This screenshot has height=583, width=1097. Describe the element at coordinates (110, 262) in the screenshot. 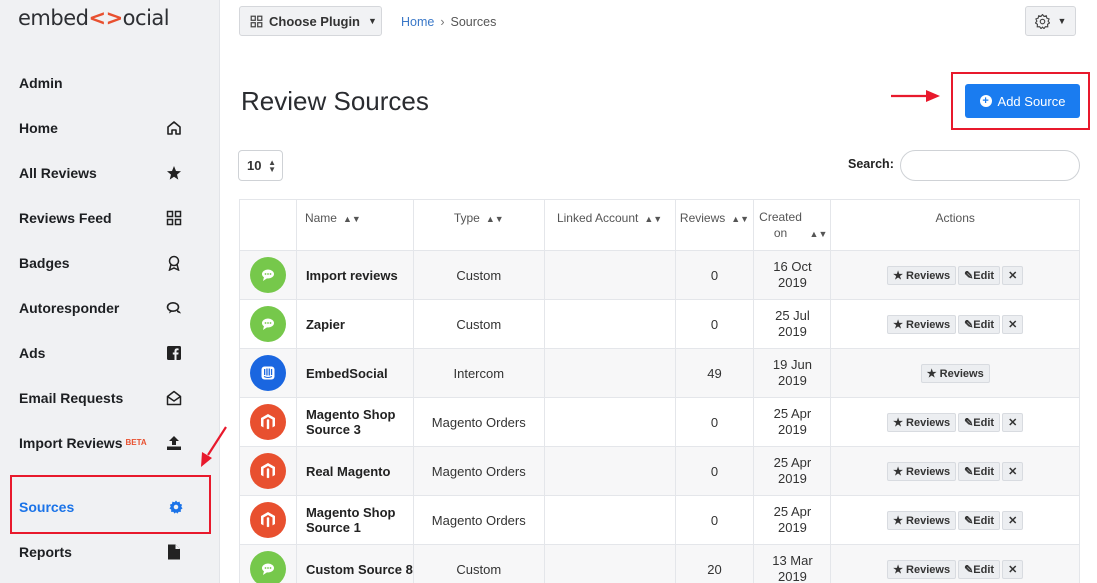

I see `sidebar-item-badges: Badges` at that location.